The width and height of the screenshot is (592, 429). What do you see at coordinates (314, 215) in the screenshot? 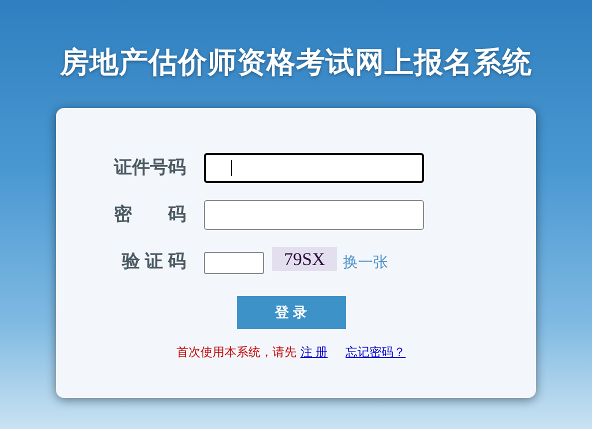
I see `password-field` at bounding box center [314, 215].